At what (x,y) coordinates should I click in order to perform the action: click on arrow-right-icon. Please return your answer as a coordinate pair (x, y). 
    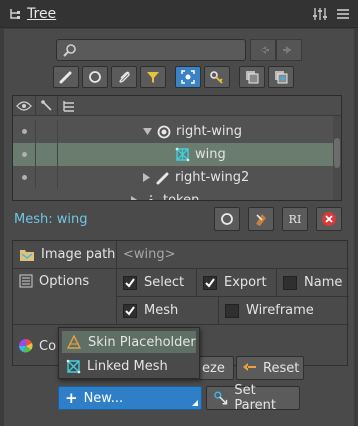
    Looking at the image, I should click on (287, 50).